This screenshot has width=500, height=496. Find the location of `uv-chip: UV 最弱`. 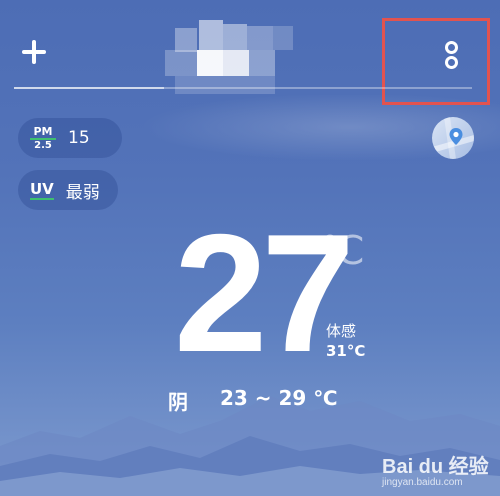

uv-chip: UV 最弱 is located at coordinates (68, 190).